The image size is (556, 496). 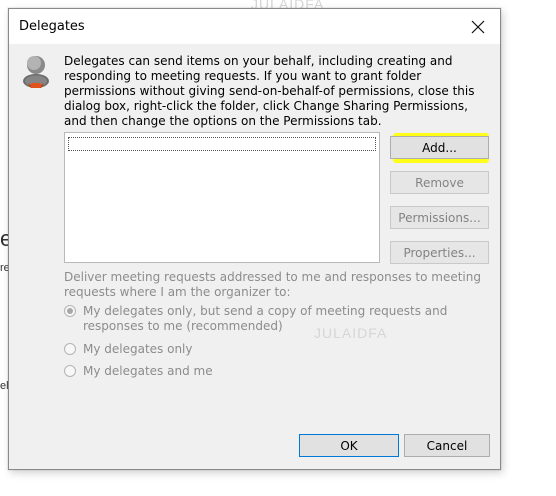 I want to click on title-bar: Delegates, so click(x=254, y=26).